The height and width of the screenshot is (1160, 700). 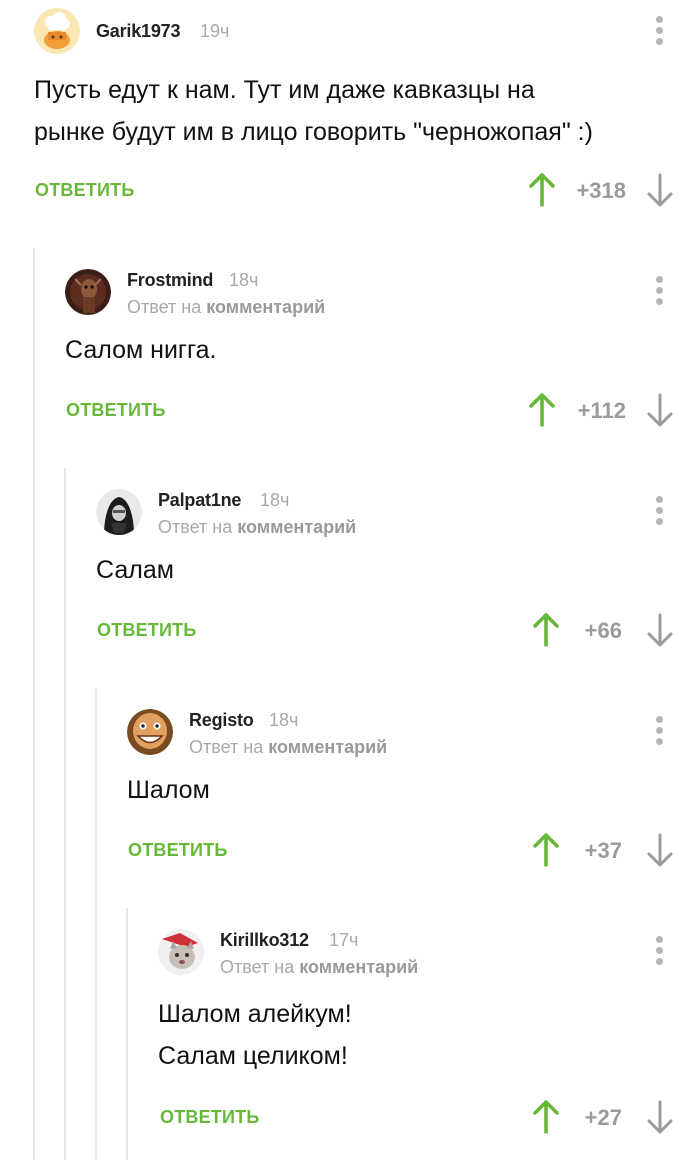 I want to click on comment-time: 19ч, so click(x=215, y=31).